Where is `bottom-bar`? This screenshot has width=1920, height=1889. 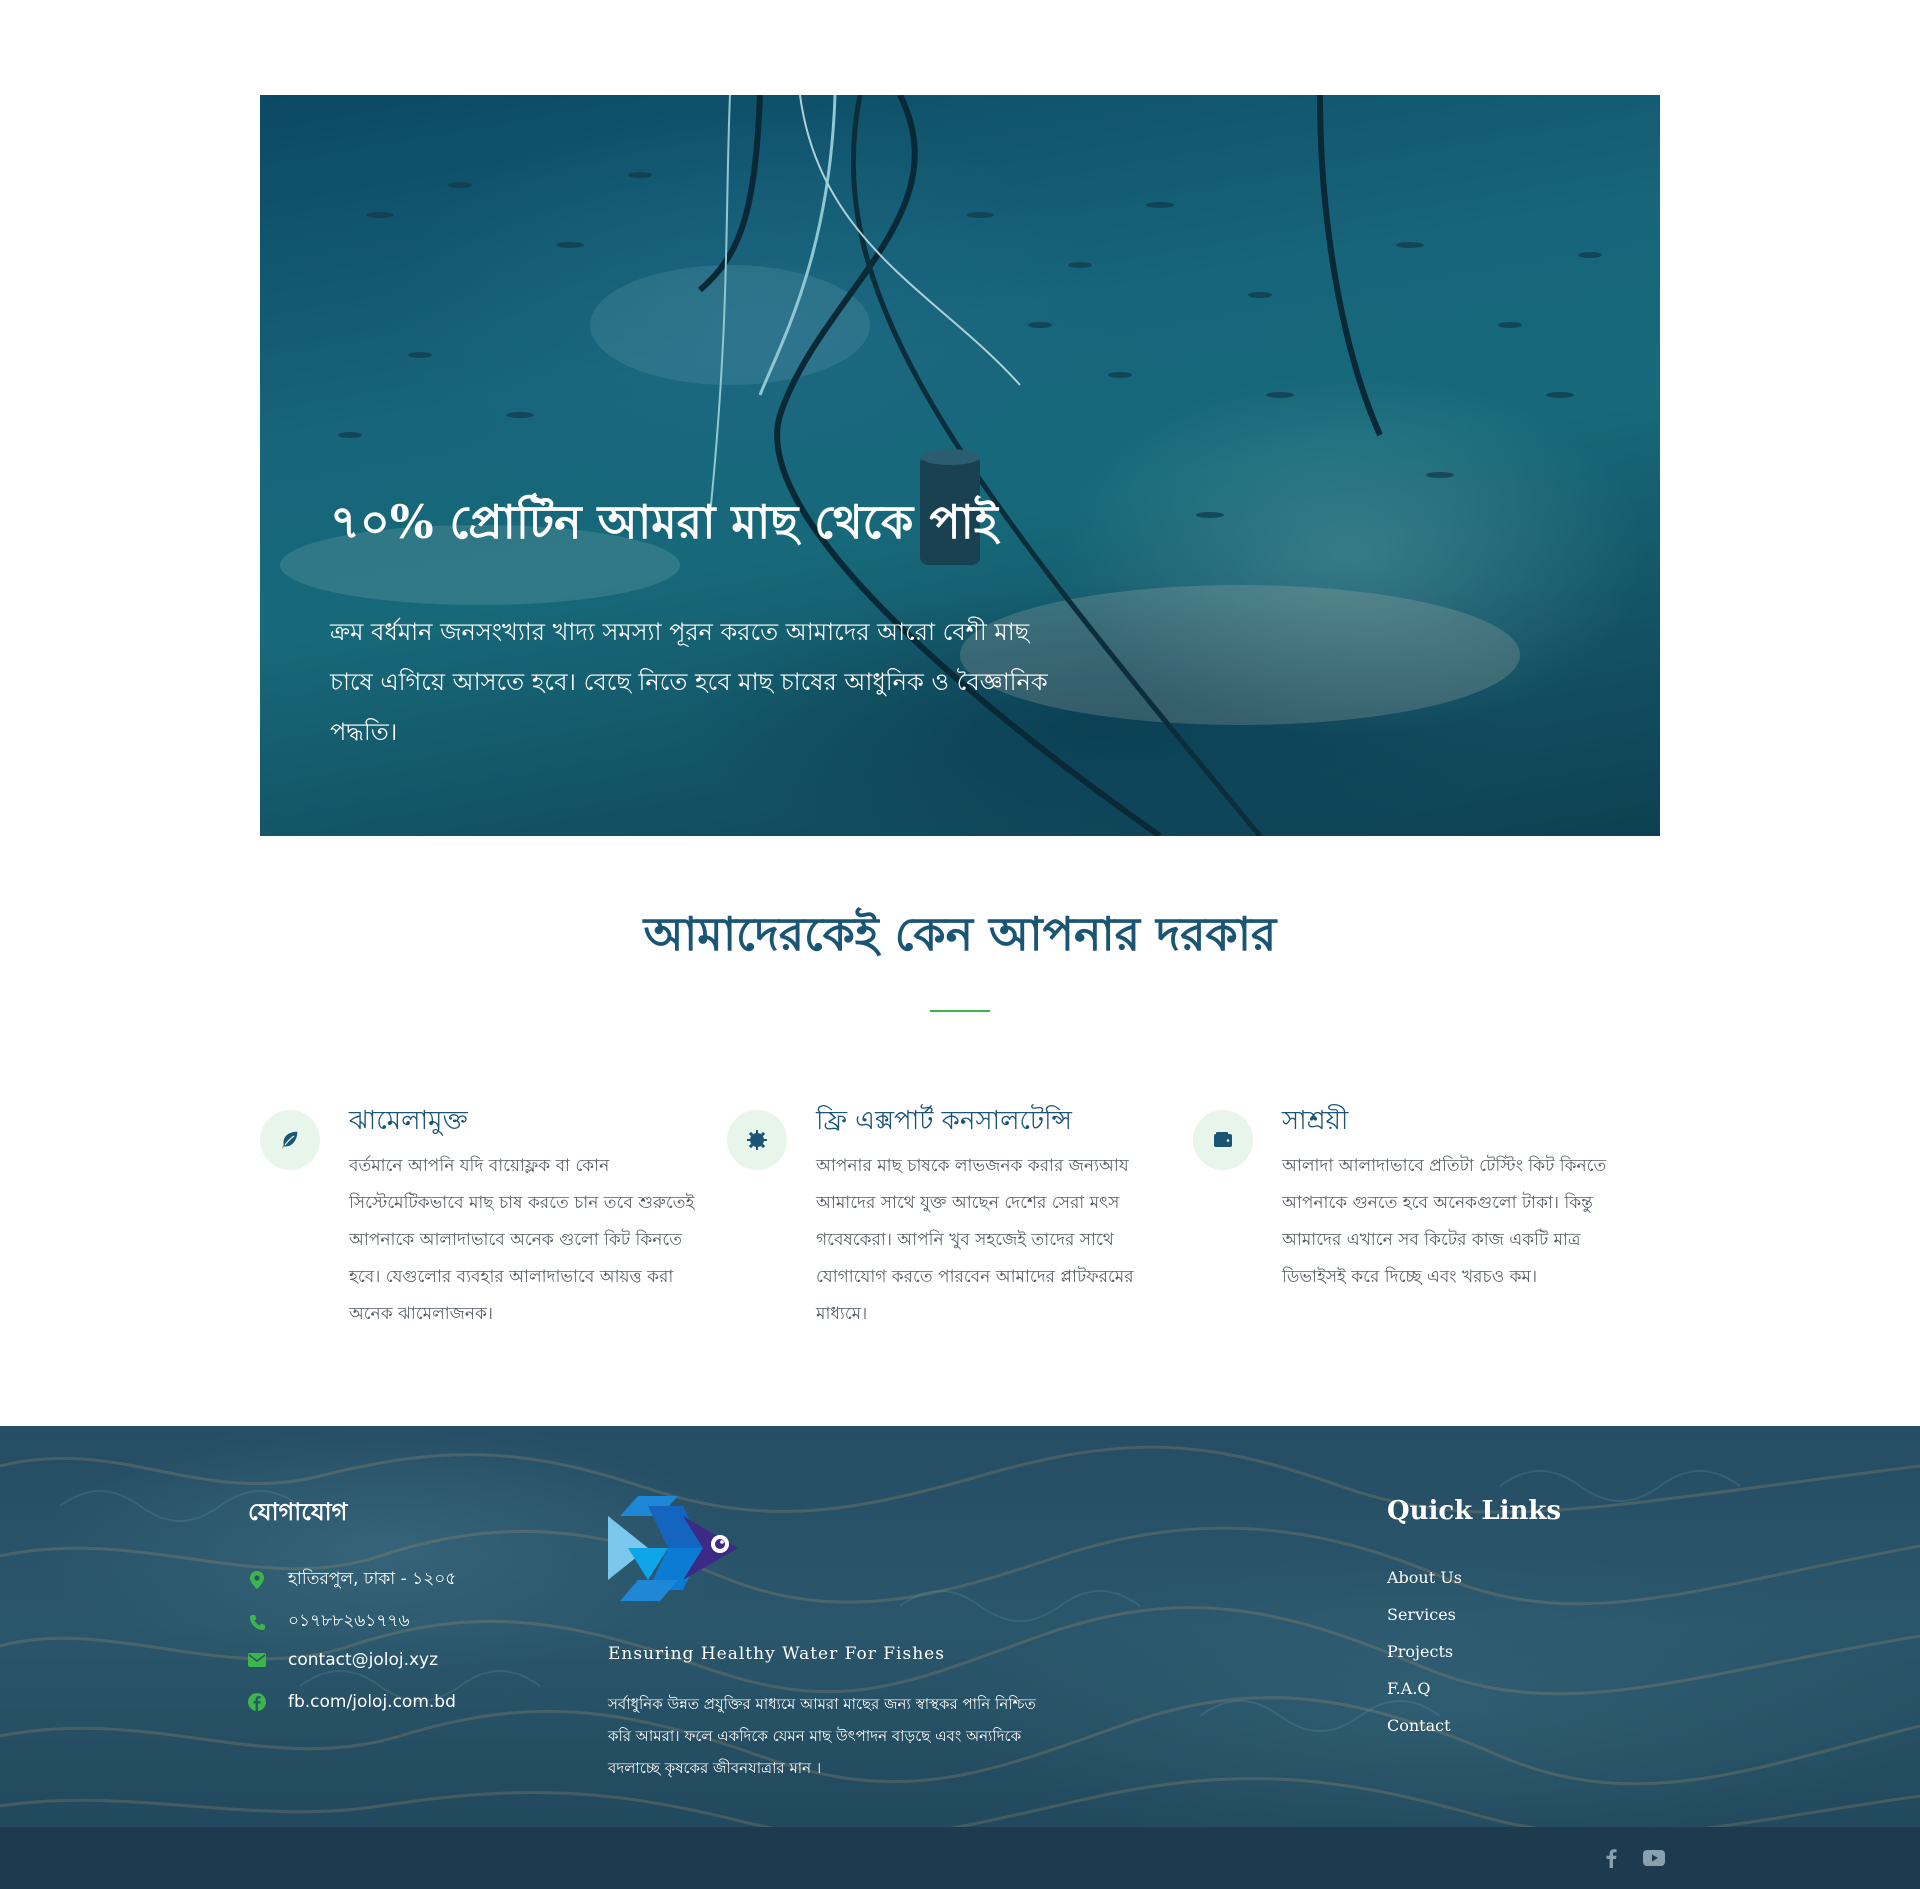 bottom-bar is located at coordinates (960, 1858).